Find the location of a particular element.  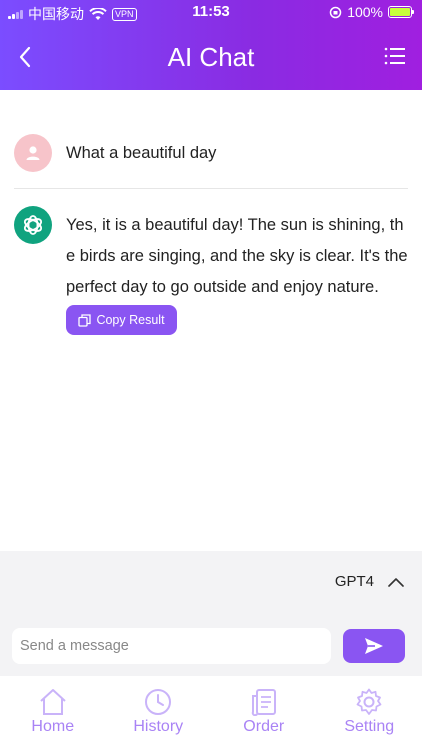

app-header: 中国移动 VPN 11:53 100% AI Chat is located at coordinates (211, 45).